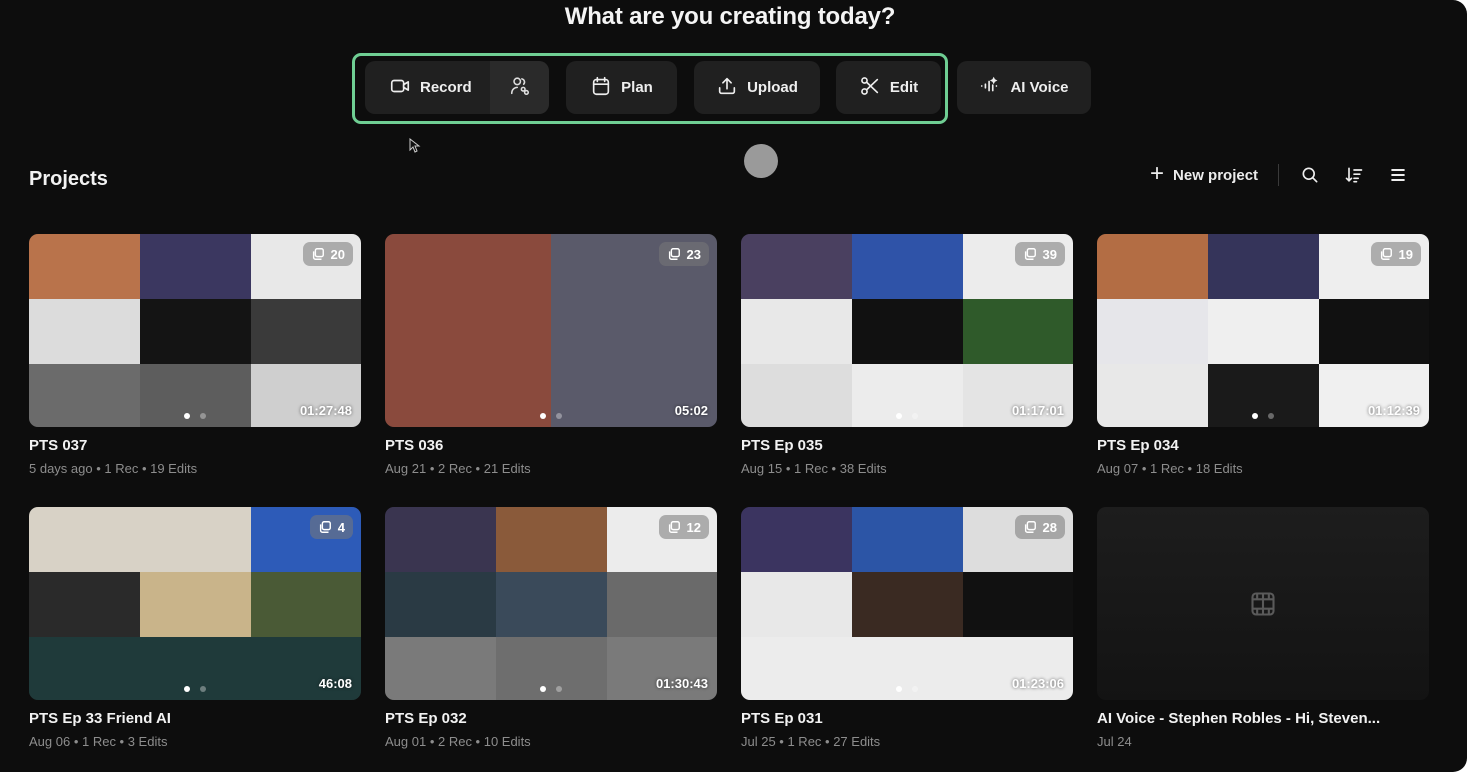 The width and height of the screenshot is (1470, 772). Describe the element at coordinates (1216, 175) in the screenshot. I see `new-project-label: New project` at that location.